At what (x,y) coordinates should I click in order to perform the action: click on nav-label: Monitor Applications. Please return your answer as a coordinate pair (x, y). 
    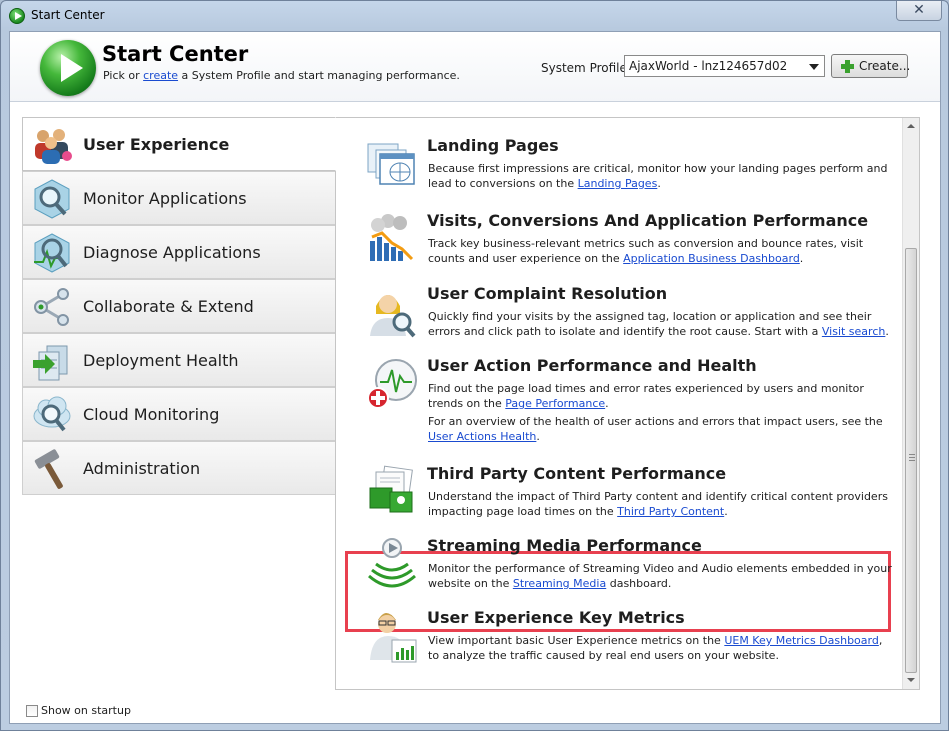
    Looking at the image, I should click on (165, 198).